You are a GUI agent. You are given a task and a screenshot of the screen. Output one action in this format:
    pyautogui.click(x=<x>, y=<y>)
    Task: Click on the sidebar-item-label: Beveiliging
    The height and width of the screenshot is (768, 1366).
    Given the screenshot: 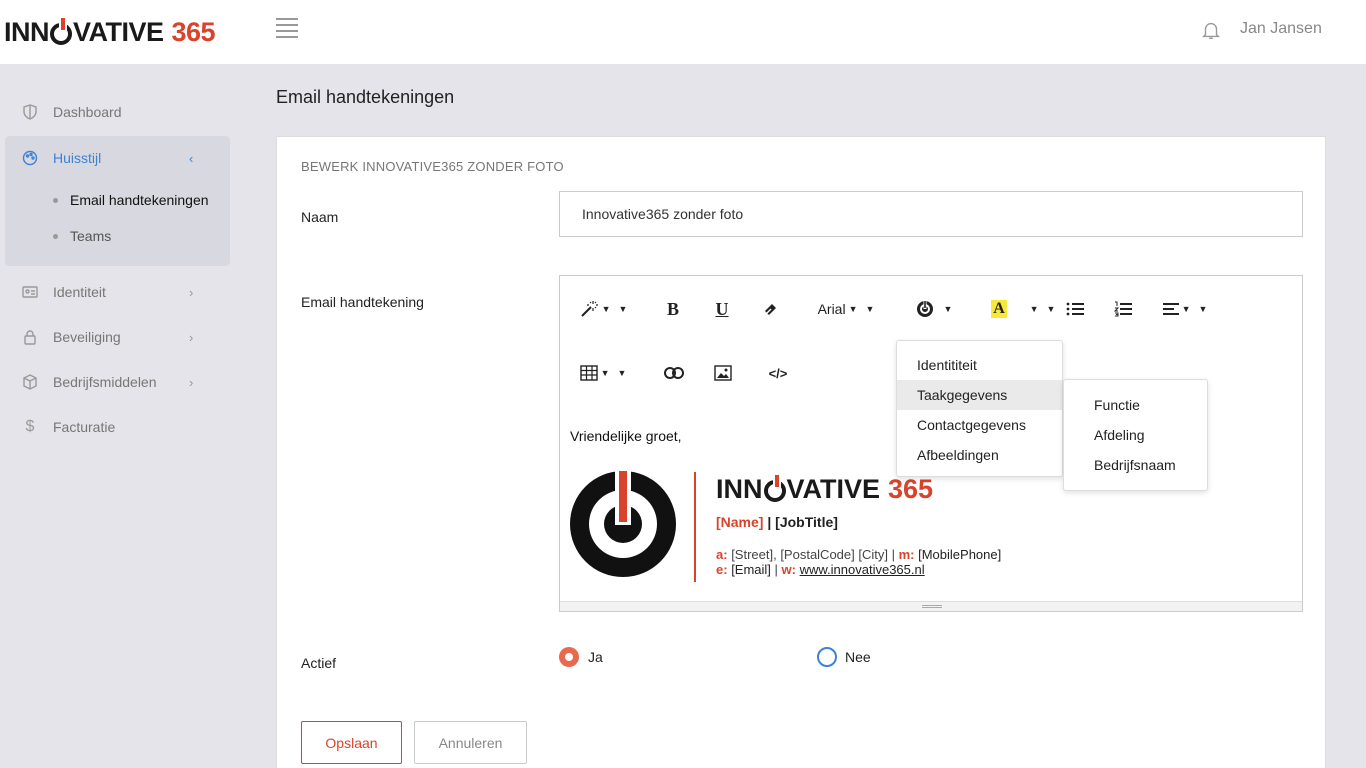 What is the action you would take?
    pyautogui.click(x=87, y=337)
    